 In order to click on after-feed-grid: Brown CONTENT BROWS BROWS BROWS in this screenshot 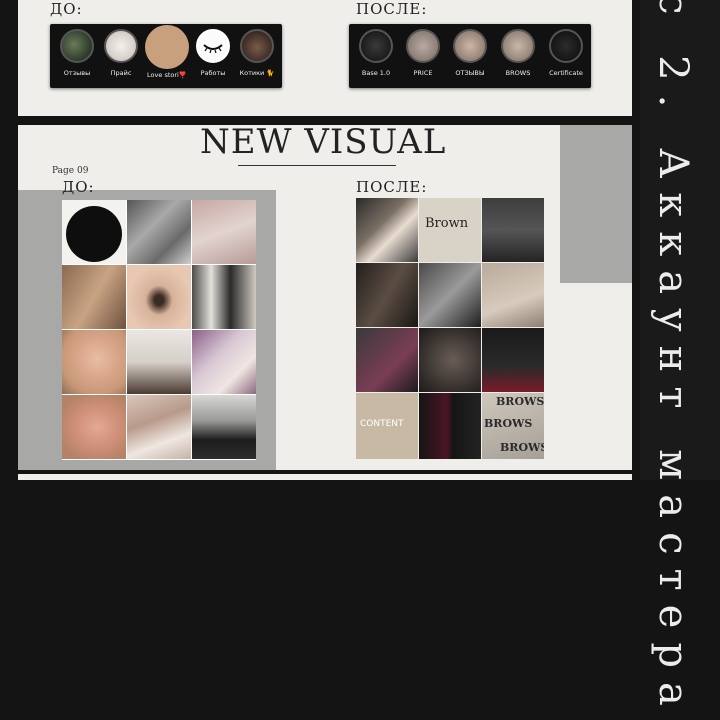, I will do `click(450, 329)`.